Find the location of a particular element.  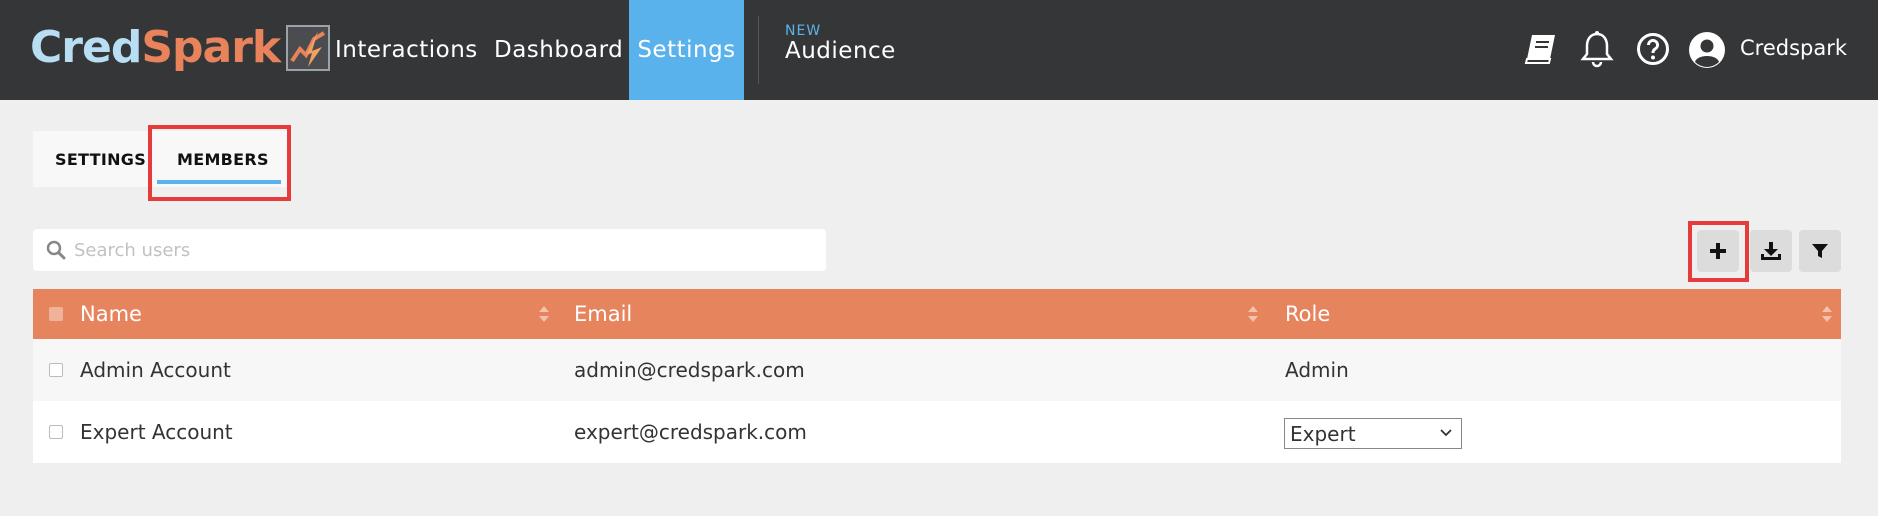

column-header-email-label: Email is located at coordinates (603, 314).